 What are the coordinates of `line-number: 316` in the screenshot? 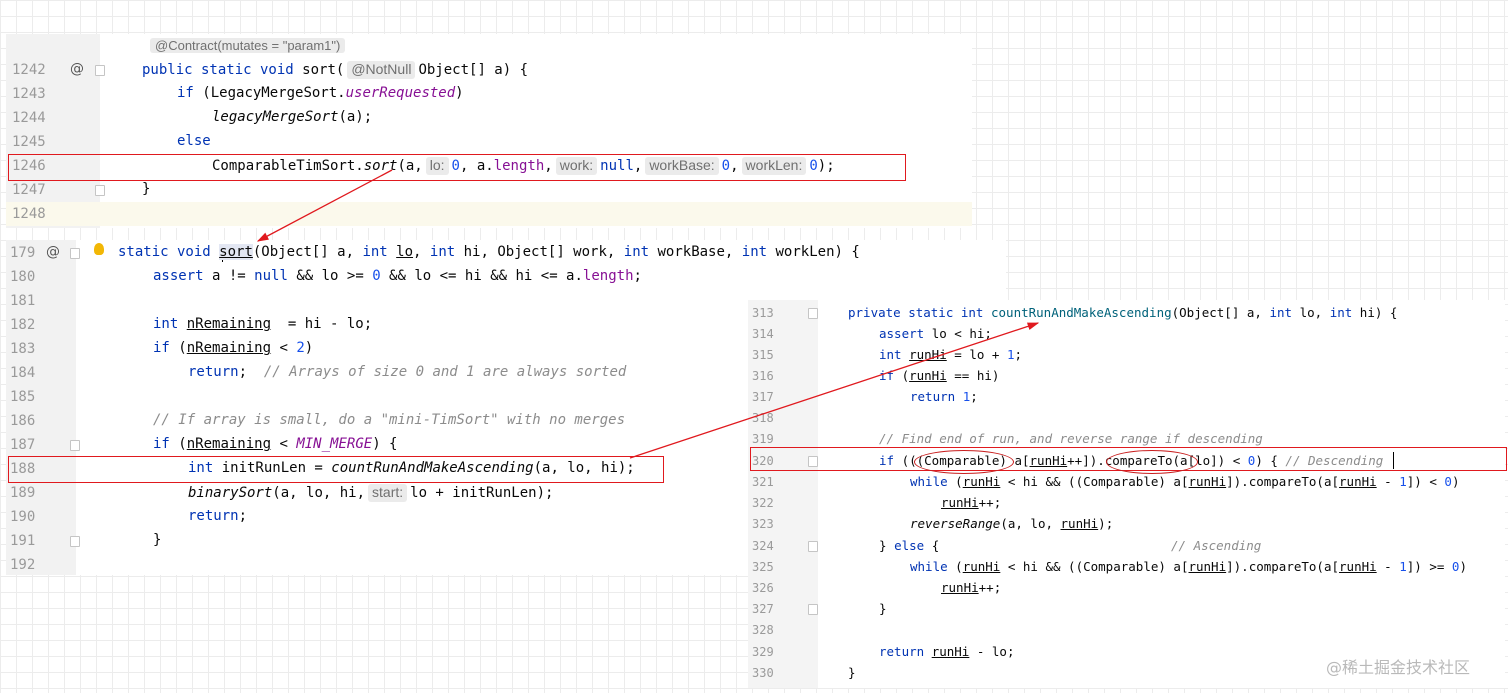 It's located at (763, 376).